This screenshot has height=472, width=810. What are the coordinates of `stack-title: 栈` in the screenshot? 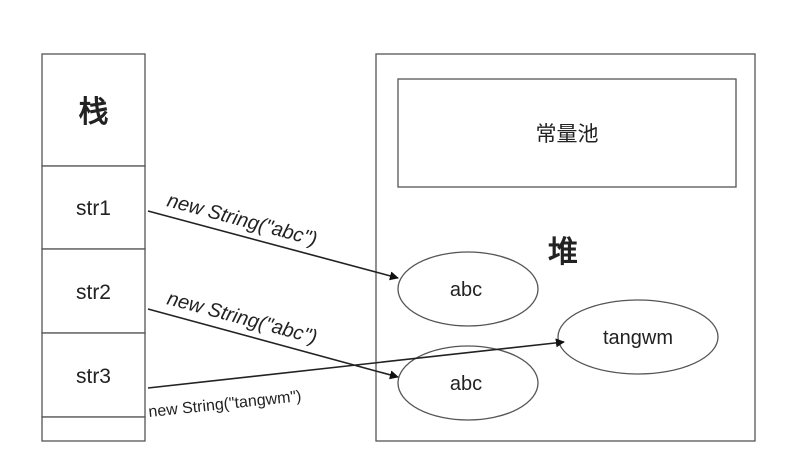 It's located at (94, 112).